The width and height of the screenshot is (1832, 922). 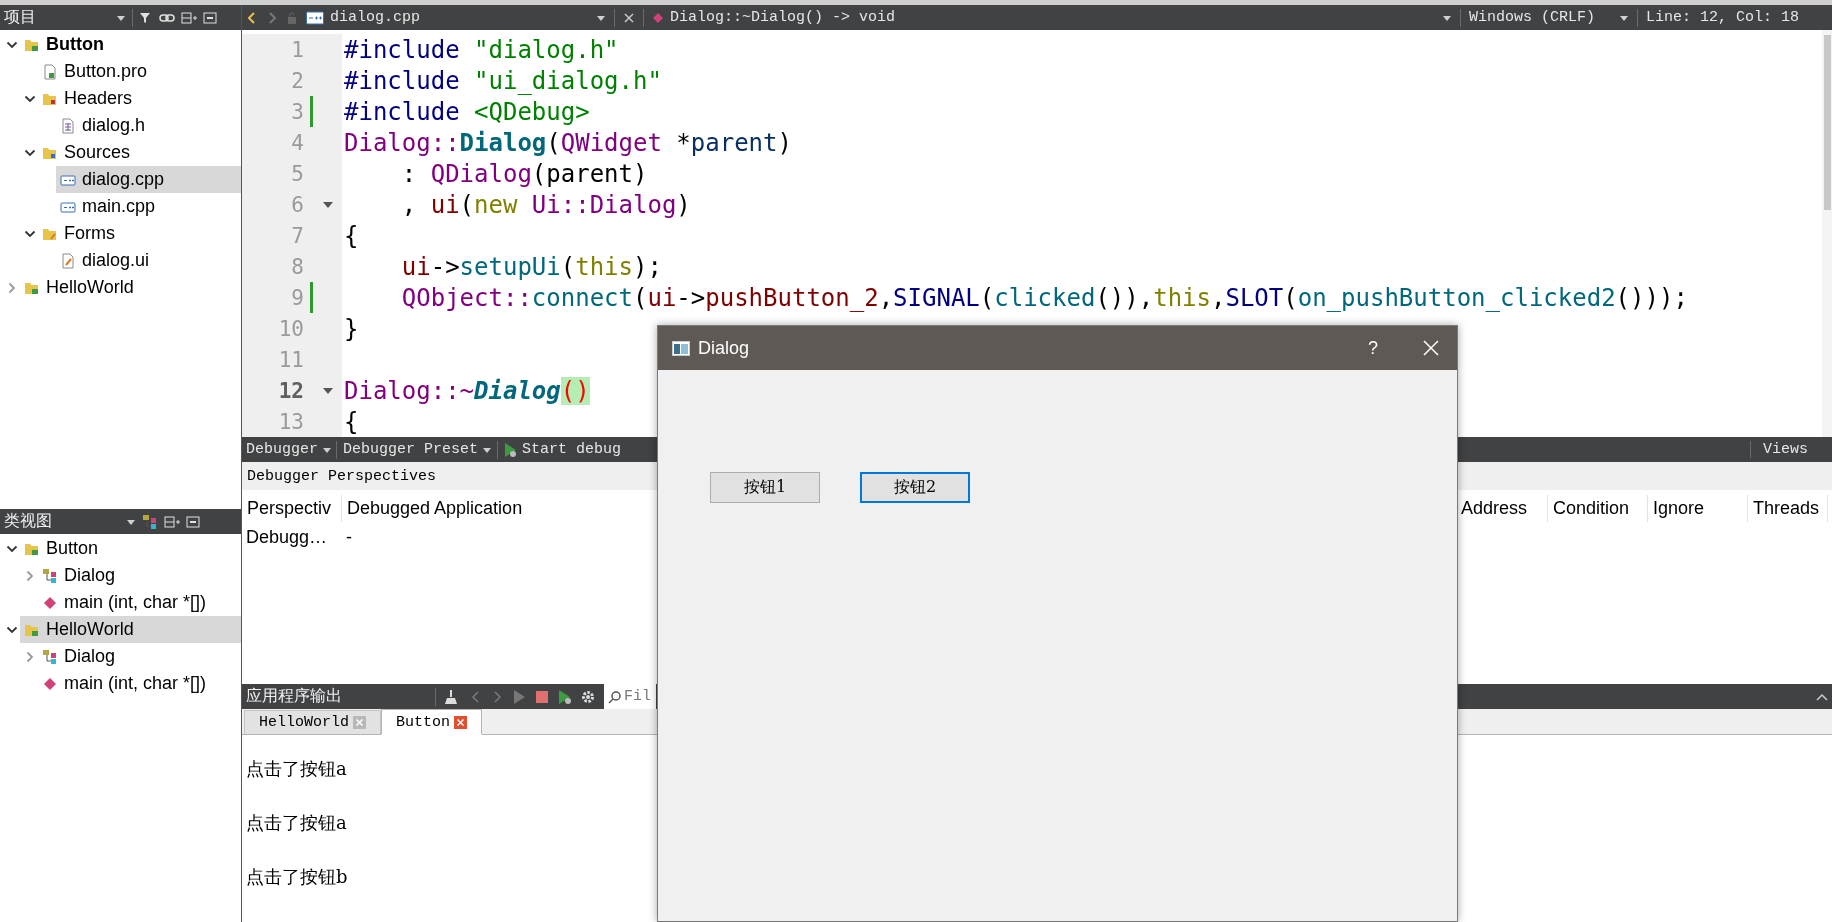 What do you see at coordinates (297, 877) in the screenshot?
I see `output-line: 点击了按钮b` at bounding box center [297, 877].